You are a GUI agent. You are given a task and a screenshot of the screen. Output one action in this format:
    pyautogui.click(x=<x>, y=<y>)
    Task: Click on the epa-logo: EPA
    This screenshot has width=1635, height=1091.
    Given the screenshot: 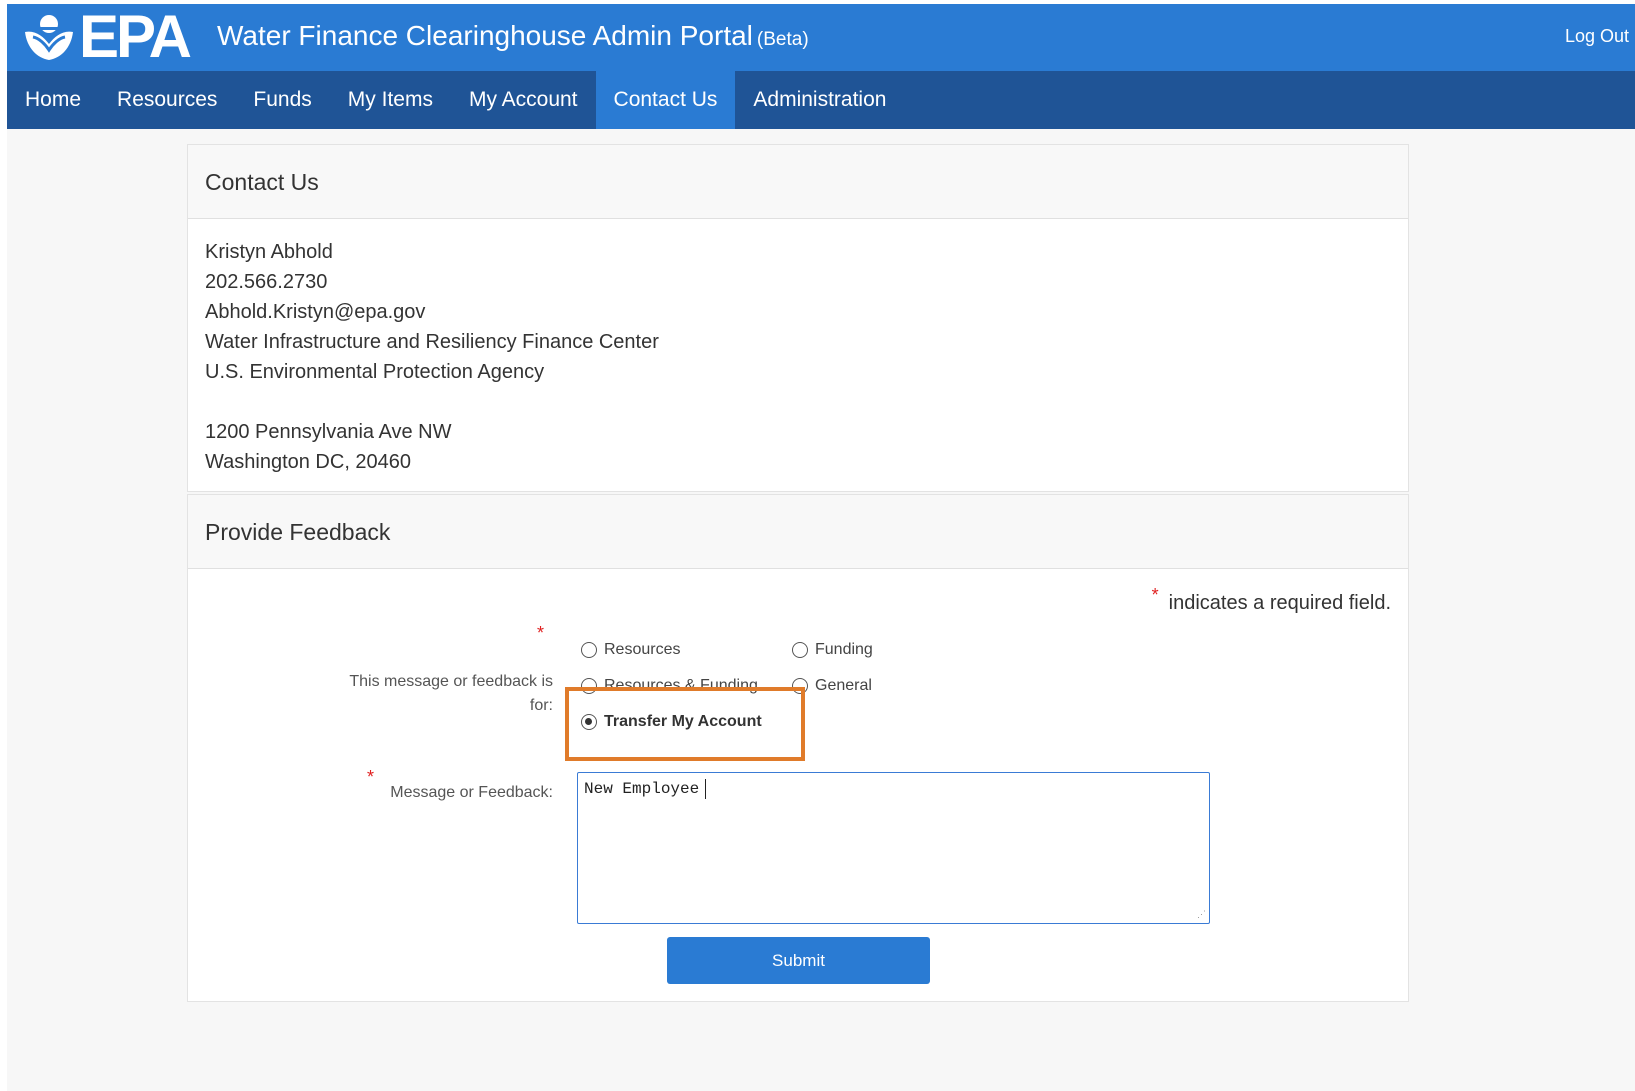 What is the action you would take?
    pyautogui.click(x=107, y=37)
    